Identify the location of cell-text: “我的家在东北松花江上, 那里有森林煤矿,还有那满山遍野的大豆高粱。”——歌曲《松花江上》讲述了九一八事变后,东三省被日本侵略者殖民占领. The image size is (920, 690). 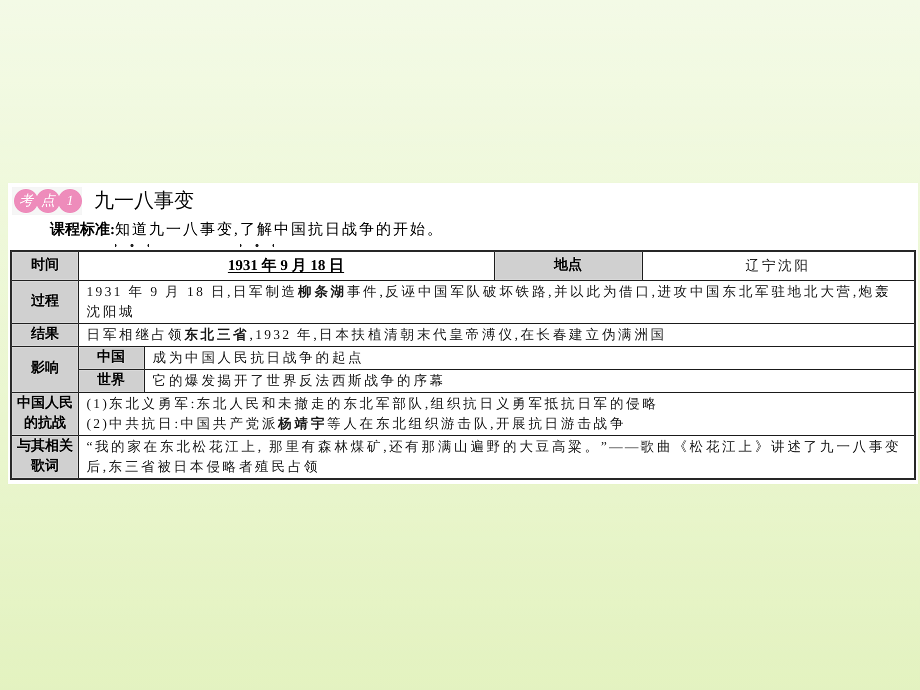
(494, 457).